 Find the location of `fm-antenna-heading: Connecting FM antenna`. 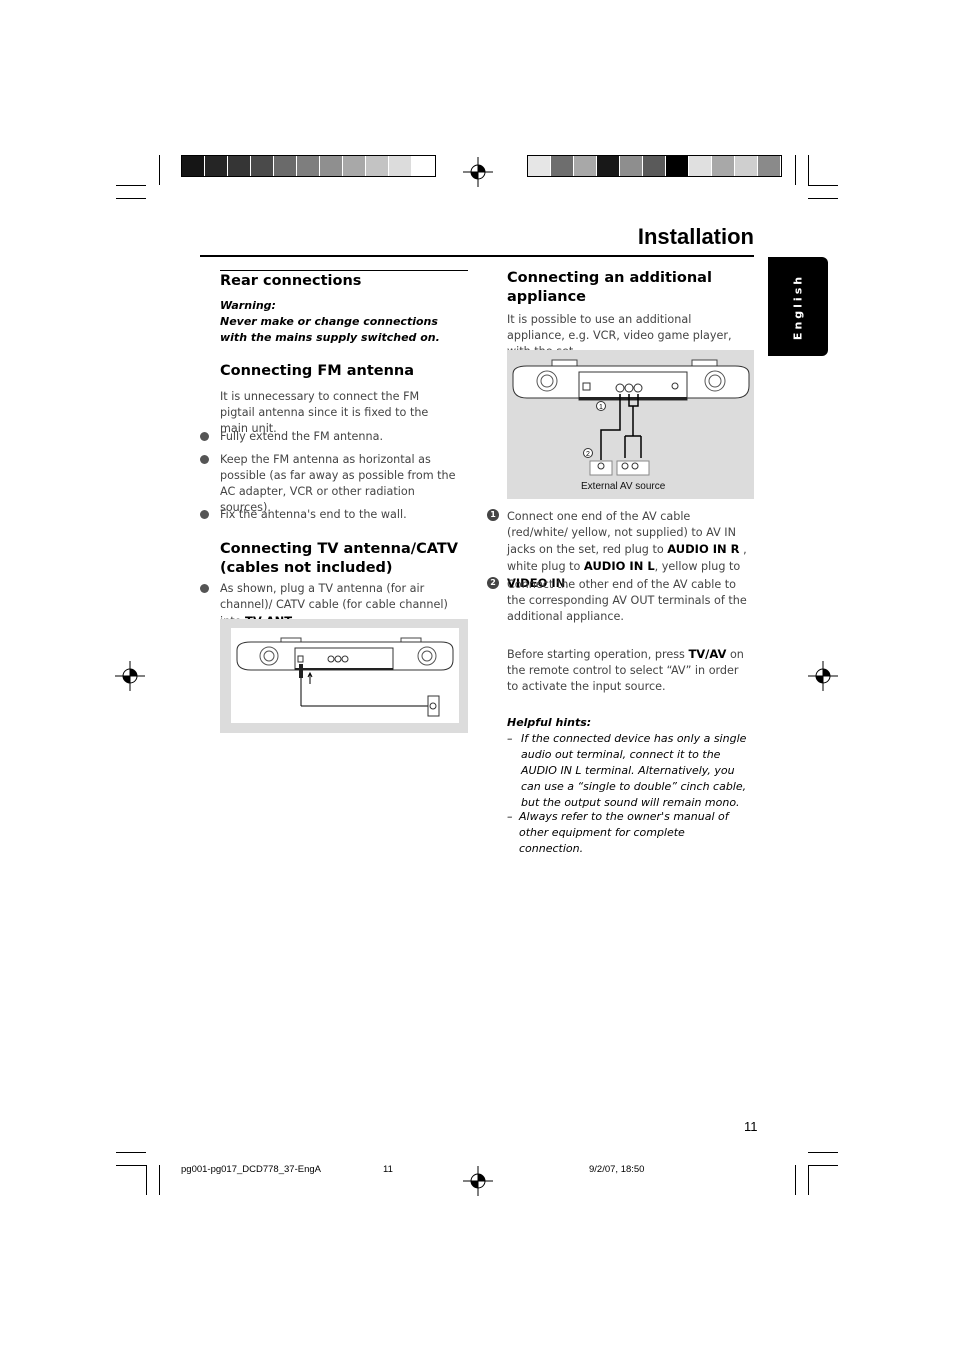

fm-antenna-heading: Connecting FM antenna is located at coordinates (317, 371).